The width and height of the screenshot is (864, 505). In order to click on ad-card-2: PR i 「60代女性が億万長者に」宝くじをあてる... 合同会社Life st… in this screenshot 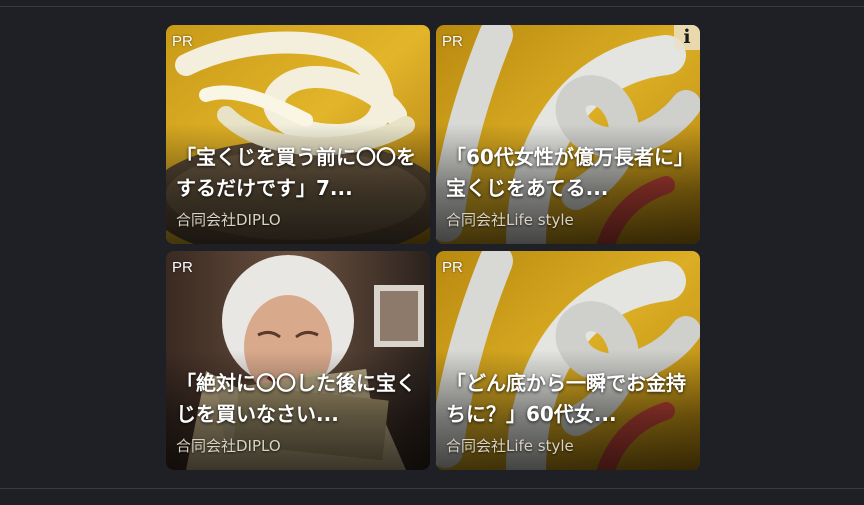, I will do `click(568, 134)`.